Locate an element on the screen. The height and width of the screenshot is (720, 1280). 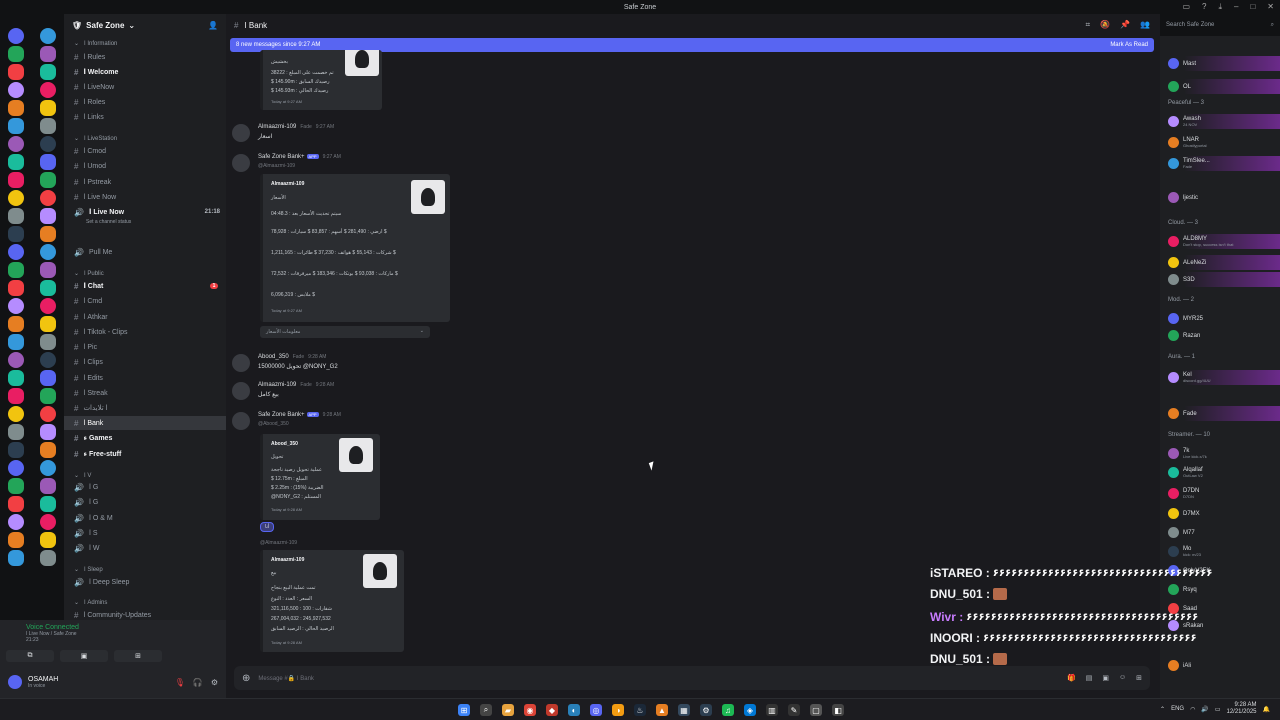
member-item: Fade is located at coordinates (1220, 413).